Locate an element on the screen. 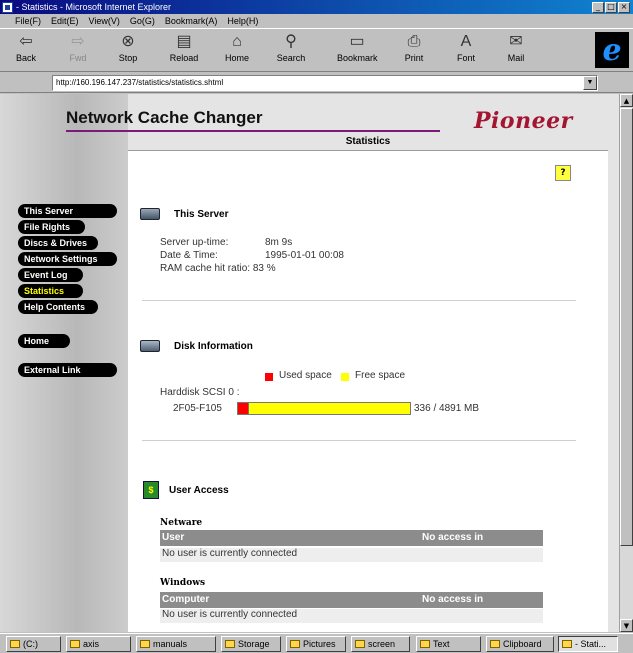  access-heading: $ User Access is located at coordinates (186, 490).